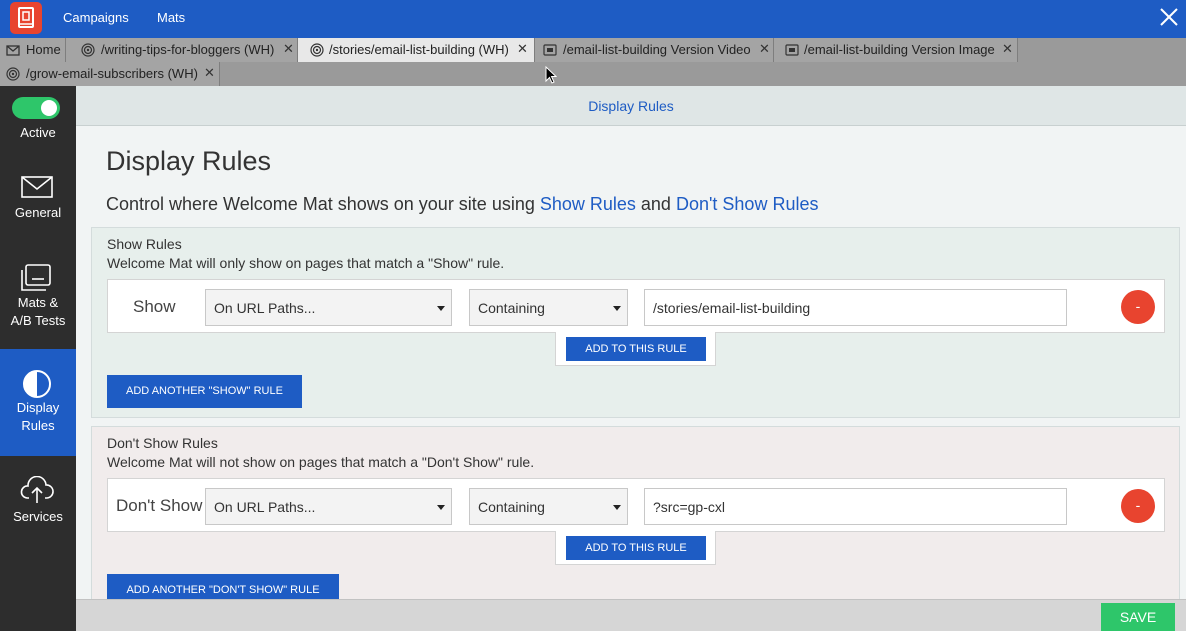 Image resolution: width=1186 pixels, height=631 pixels. I want to click on tab-grow-email-subscribers: /grow-email-subscribers (WH) ✕, so click(110, 74).